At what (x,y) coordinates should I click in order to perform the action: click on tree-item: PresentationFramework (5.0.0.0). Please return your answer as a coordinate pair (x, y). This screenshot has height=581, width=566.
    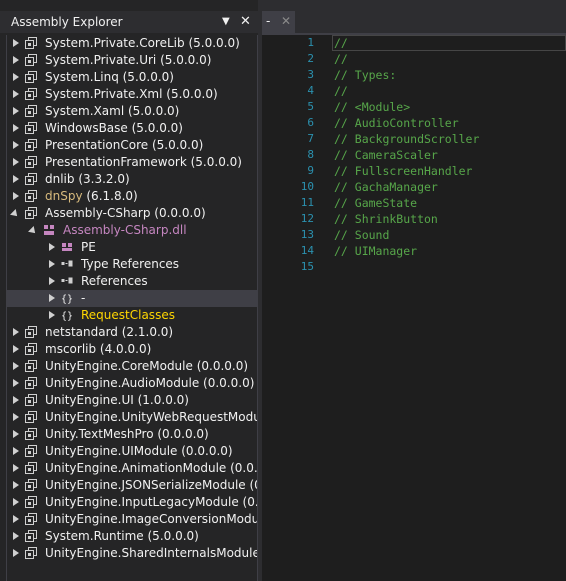
    Looking at the image, I should click on (132, 162).